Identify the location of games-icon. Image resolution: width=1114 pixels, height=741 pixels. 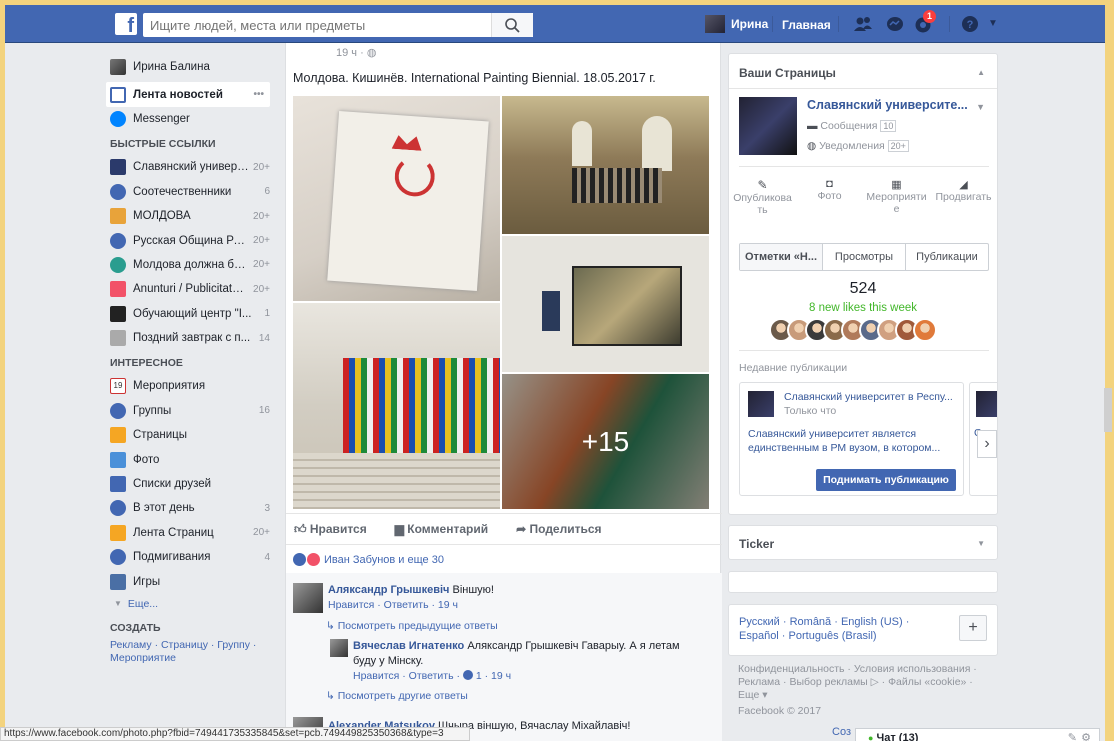
(118, 581).